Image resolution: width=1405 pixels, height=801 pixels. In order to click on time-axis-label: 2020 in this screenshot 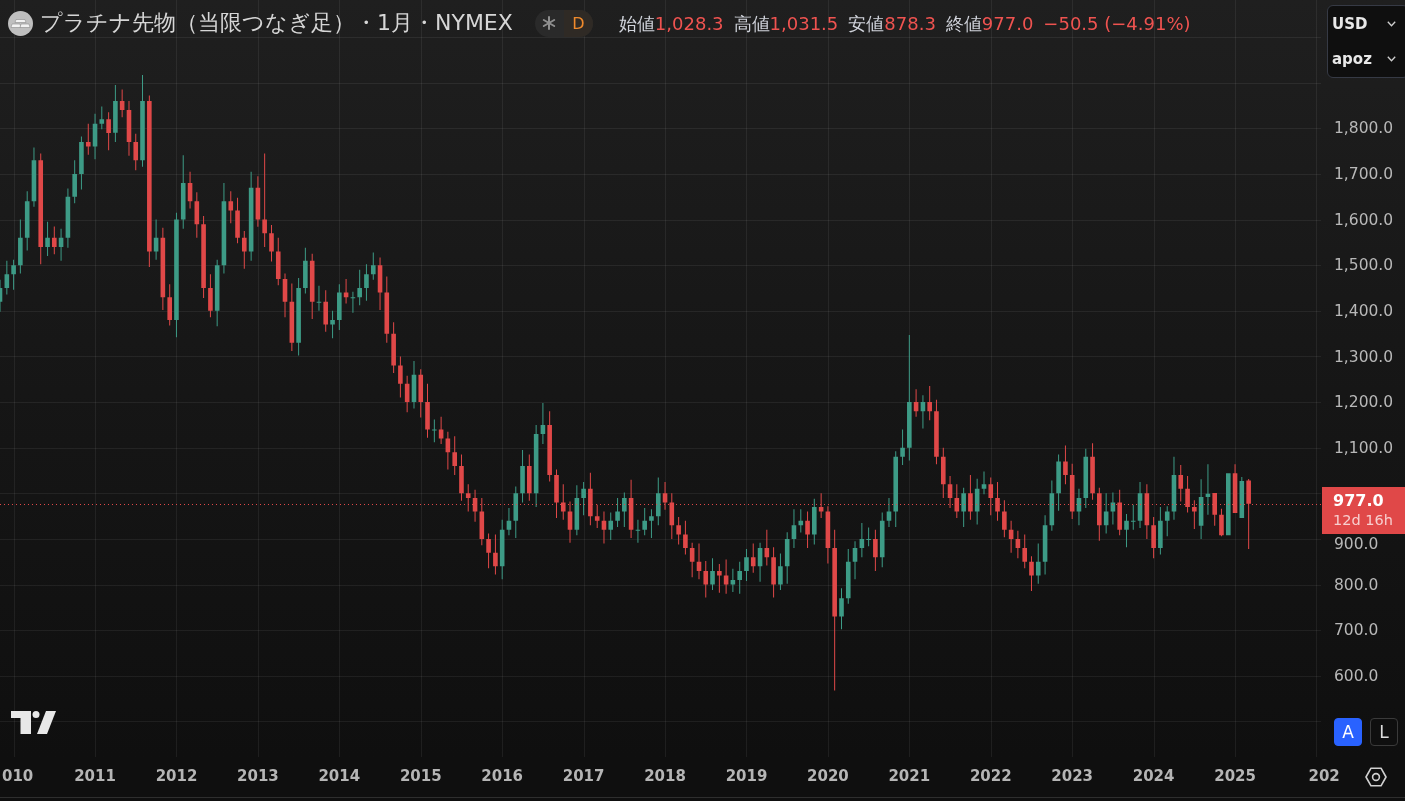, I will do `click(828, 776)`.